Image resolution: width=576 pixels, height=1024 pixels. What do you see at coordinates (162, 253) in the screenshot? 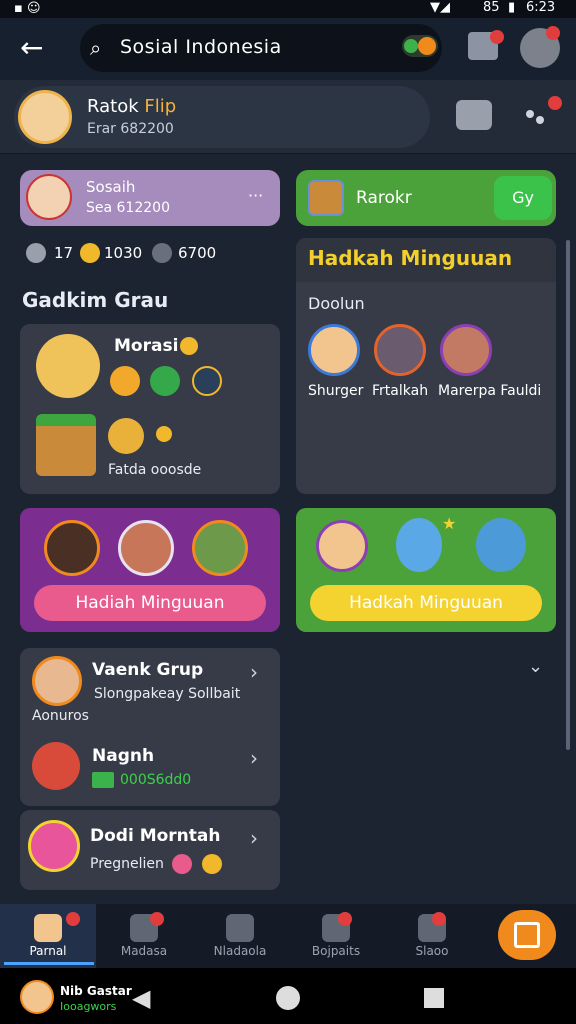
I see `gem-icon` at bounding box center [162, 253].